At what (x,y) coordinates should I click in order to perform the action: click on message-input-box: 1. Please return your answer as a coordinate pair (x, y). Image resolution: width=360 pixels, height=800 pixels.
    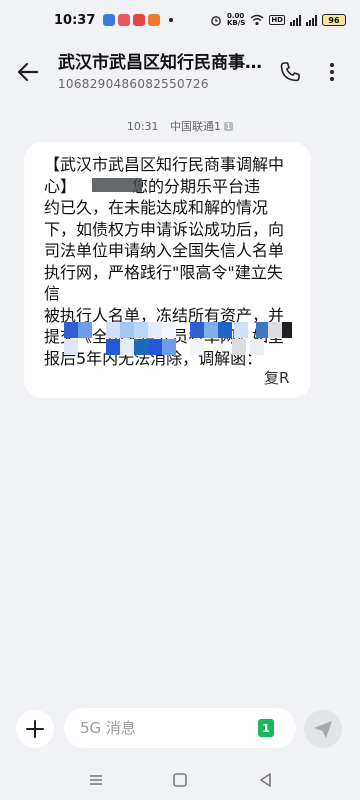
    Looking at the image, I should click on (180, 728).